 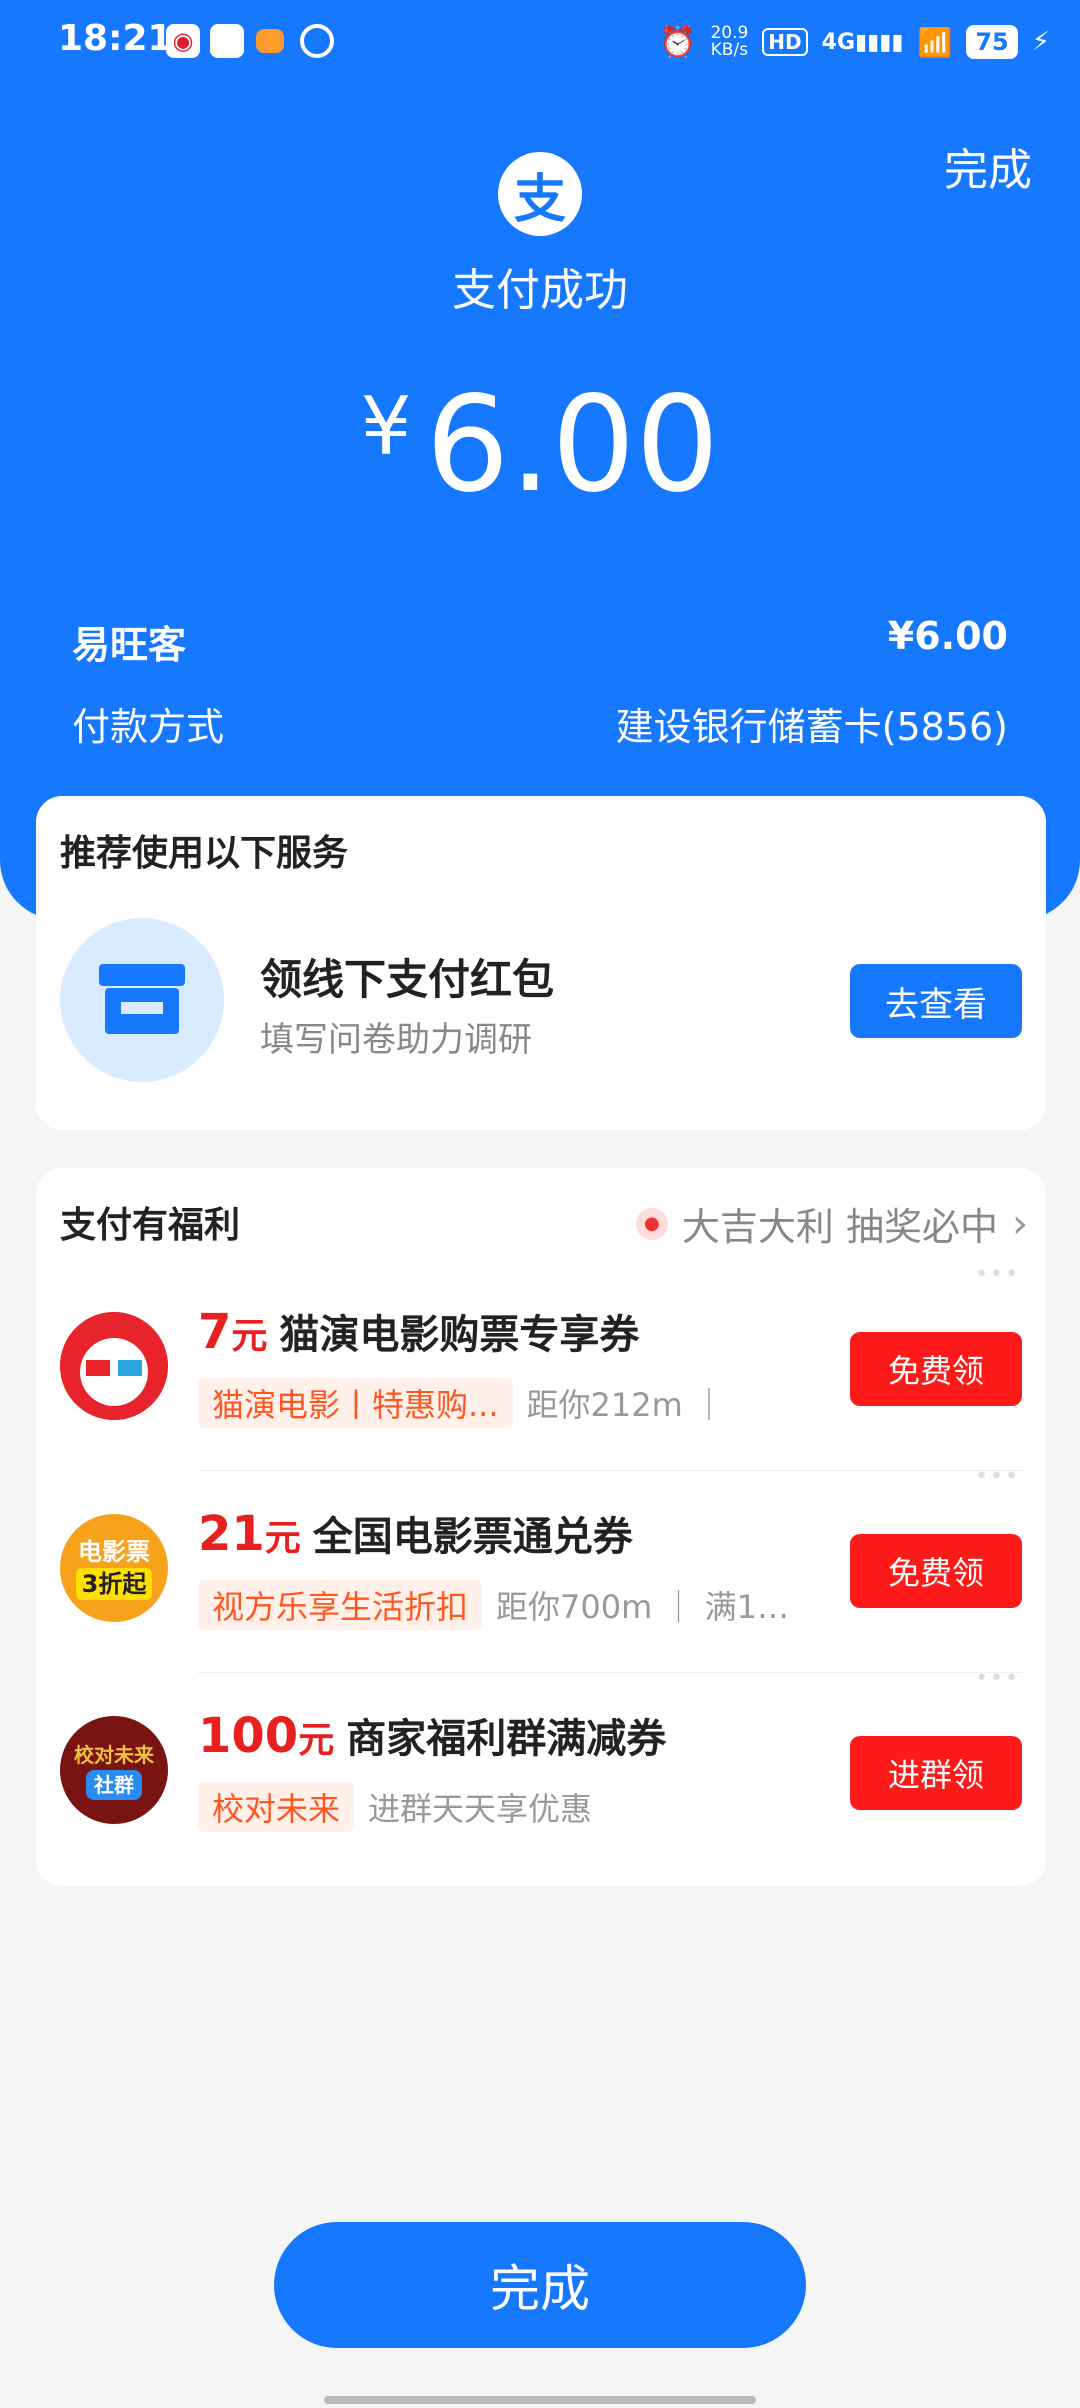 What do you see at coordinates (729, 41) in the screenshot?
I see `network-speed: 20.9 KB/s` at bounding box center [729, 41].